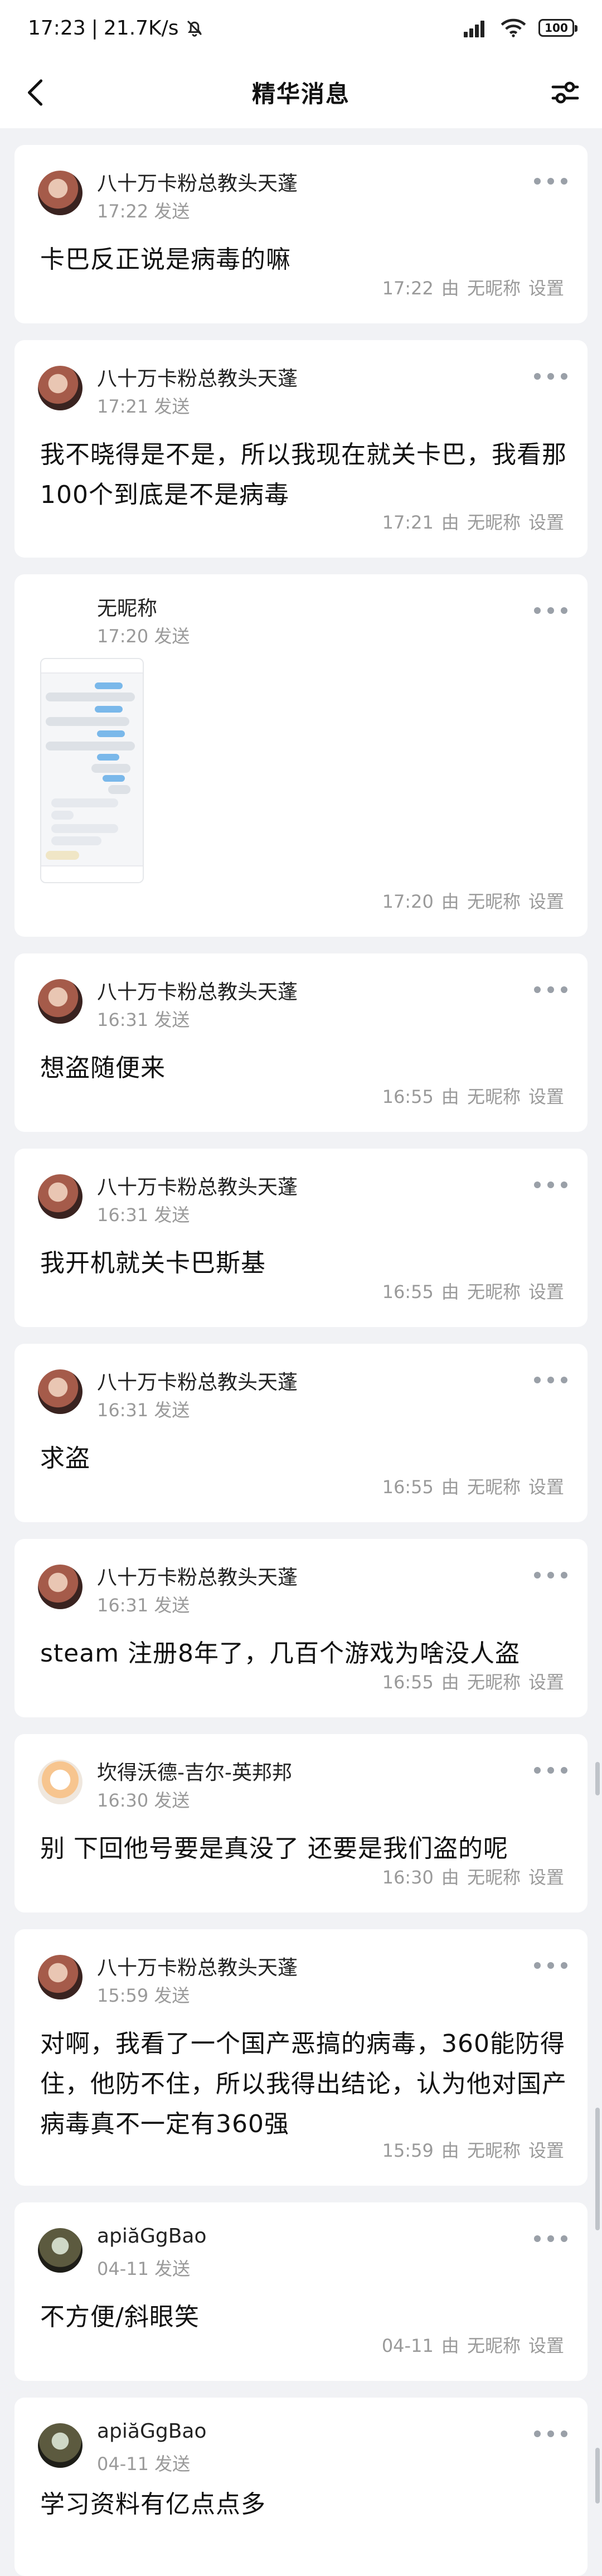 This screenshot has height=2576, width=602. What do you see at coordinates (408, 901) in the screenshot?
I see `set-time: 17:20` at bounding box center [408, 901].